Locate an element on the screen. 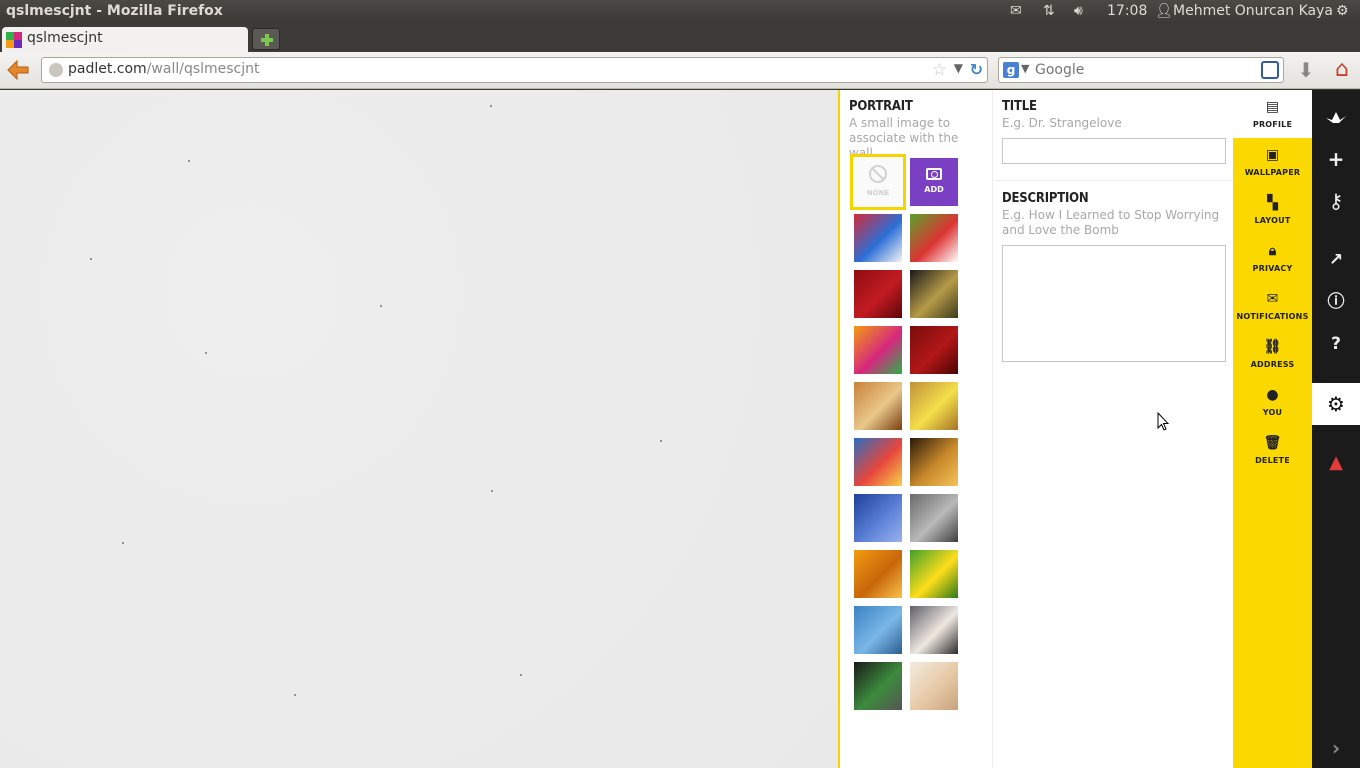 This screenshot has height=768, width=1360. clock: 17:08 is located at coordinates (1127, 11).